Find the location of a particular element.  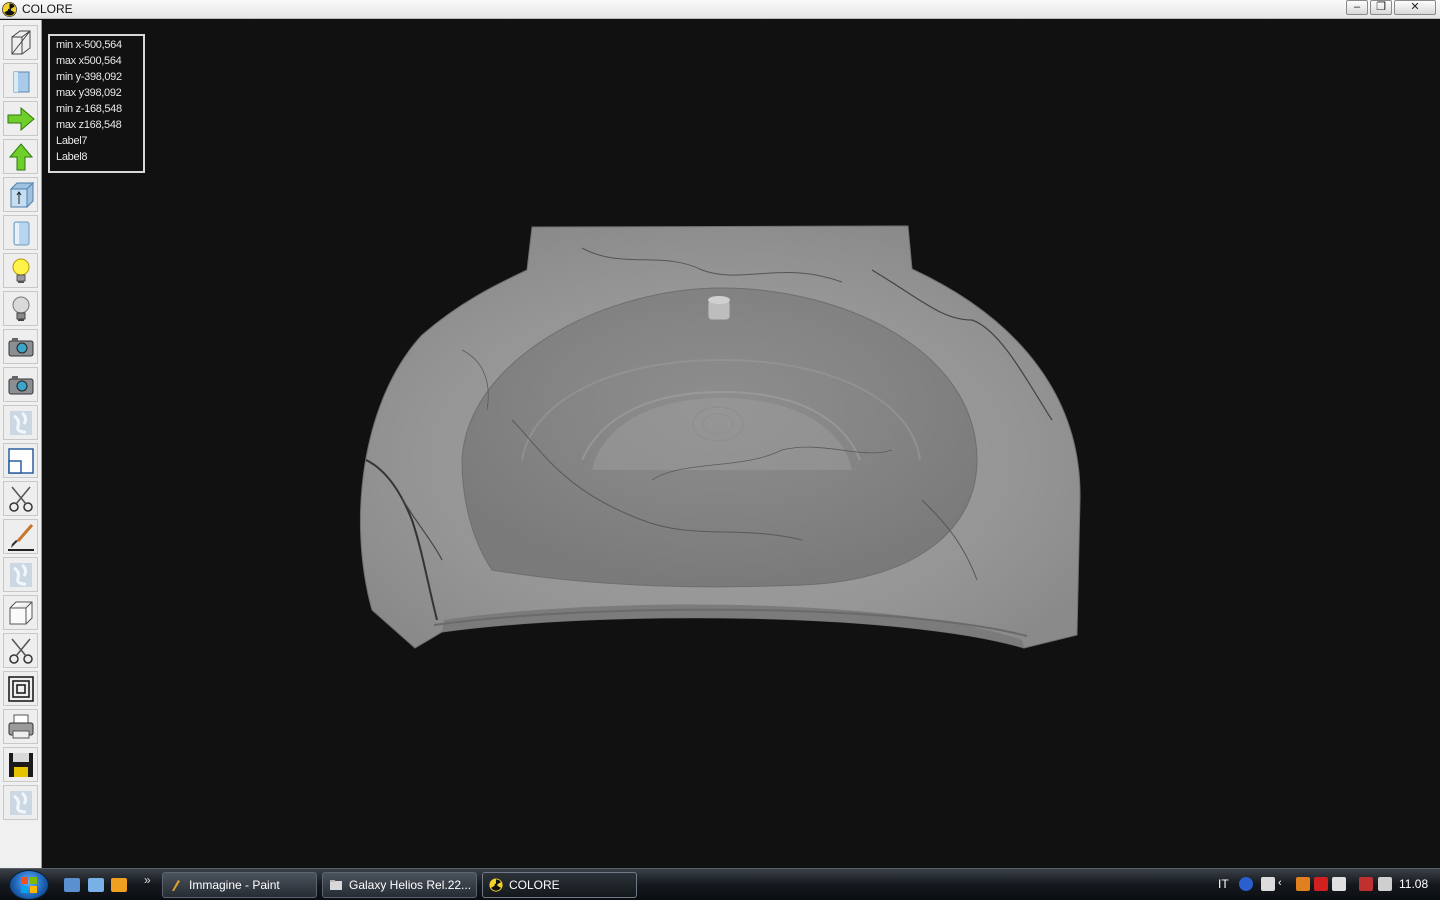

light-off-button is located at coordinates (20, 308).